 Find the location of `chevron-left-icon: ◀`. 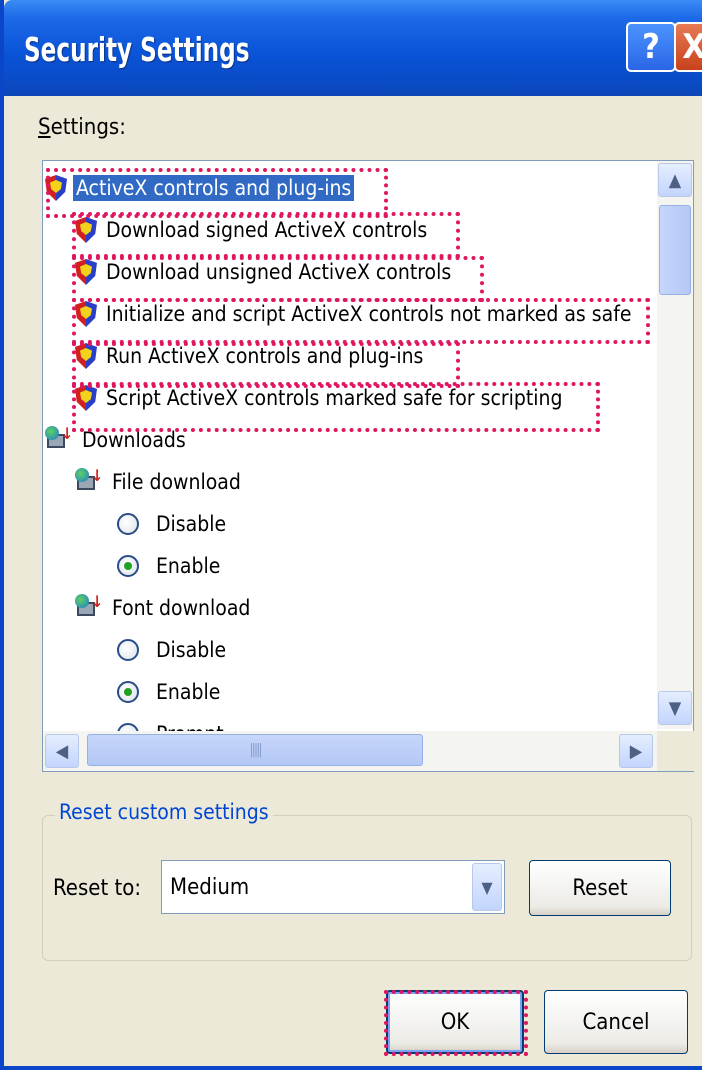

chevron-left-icon: ◀ is located at coordinates (62, 751).